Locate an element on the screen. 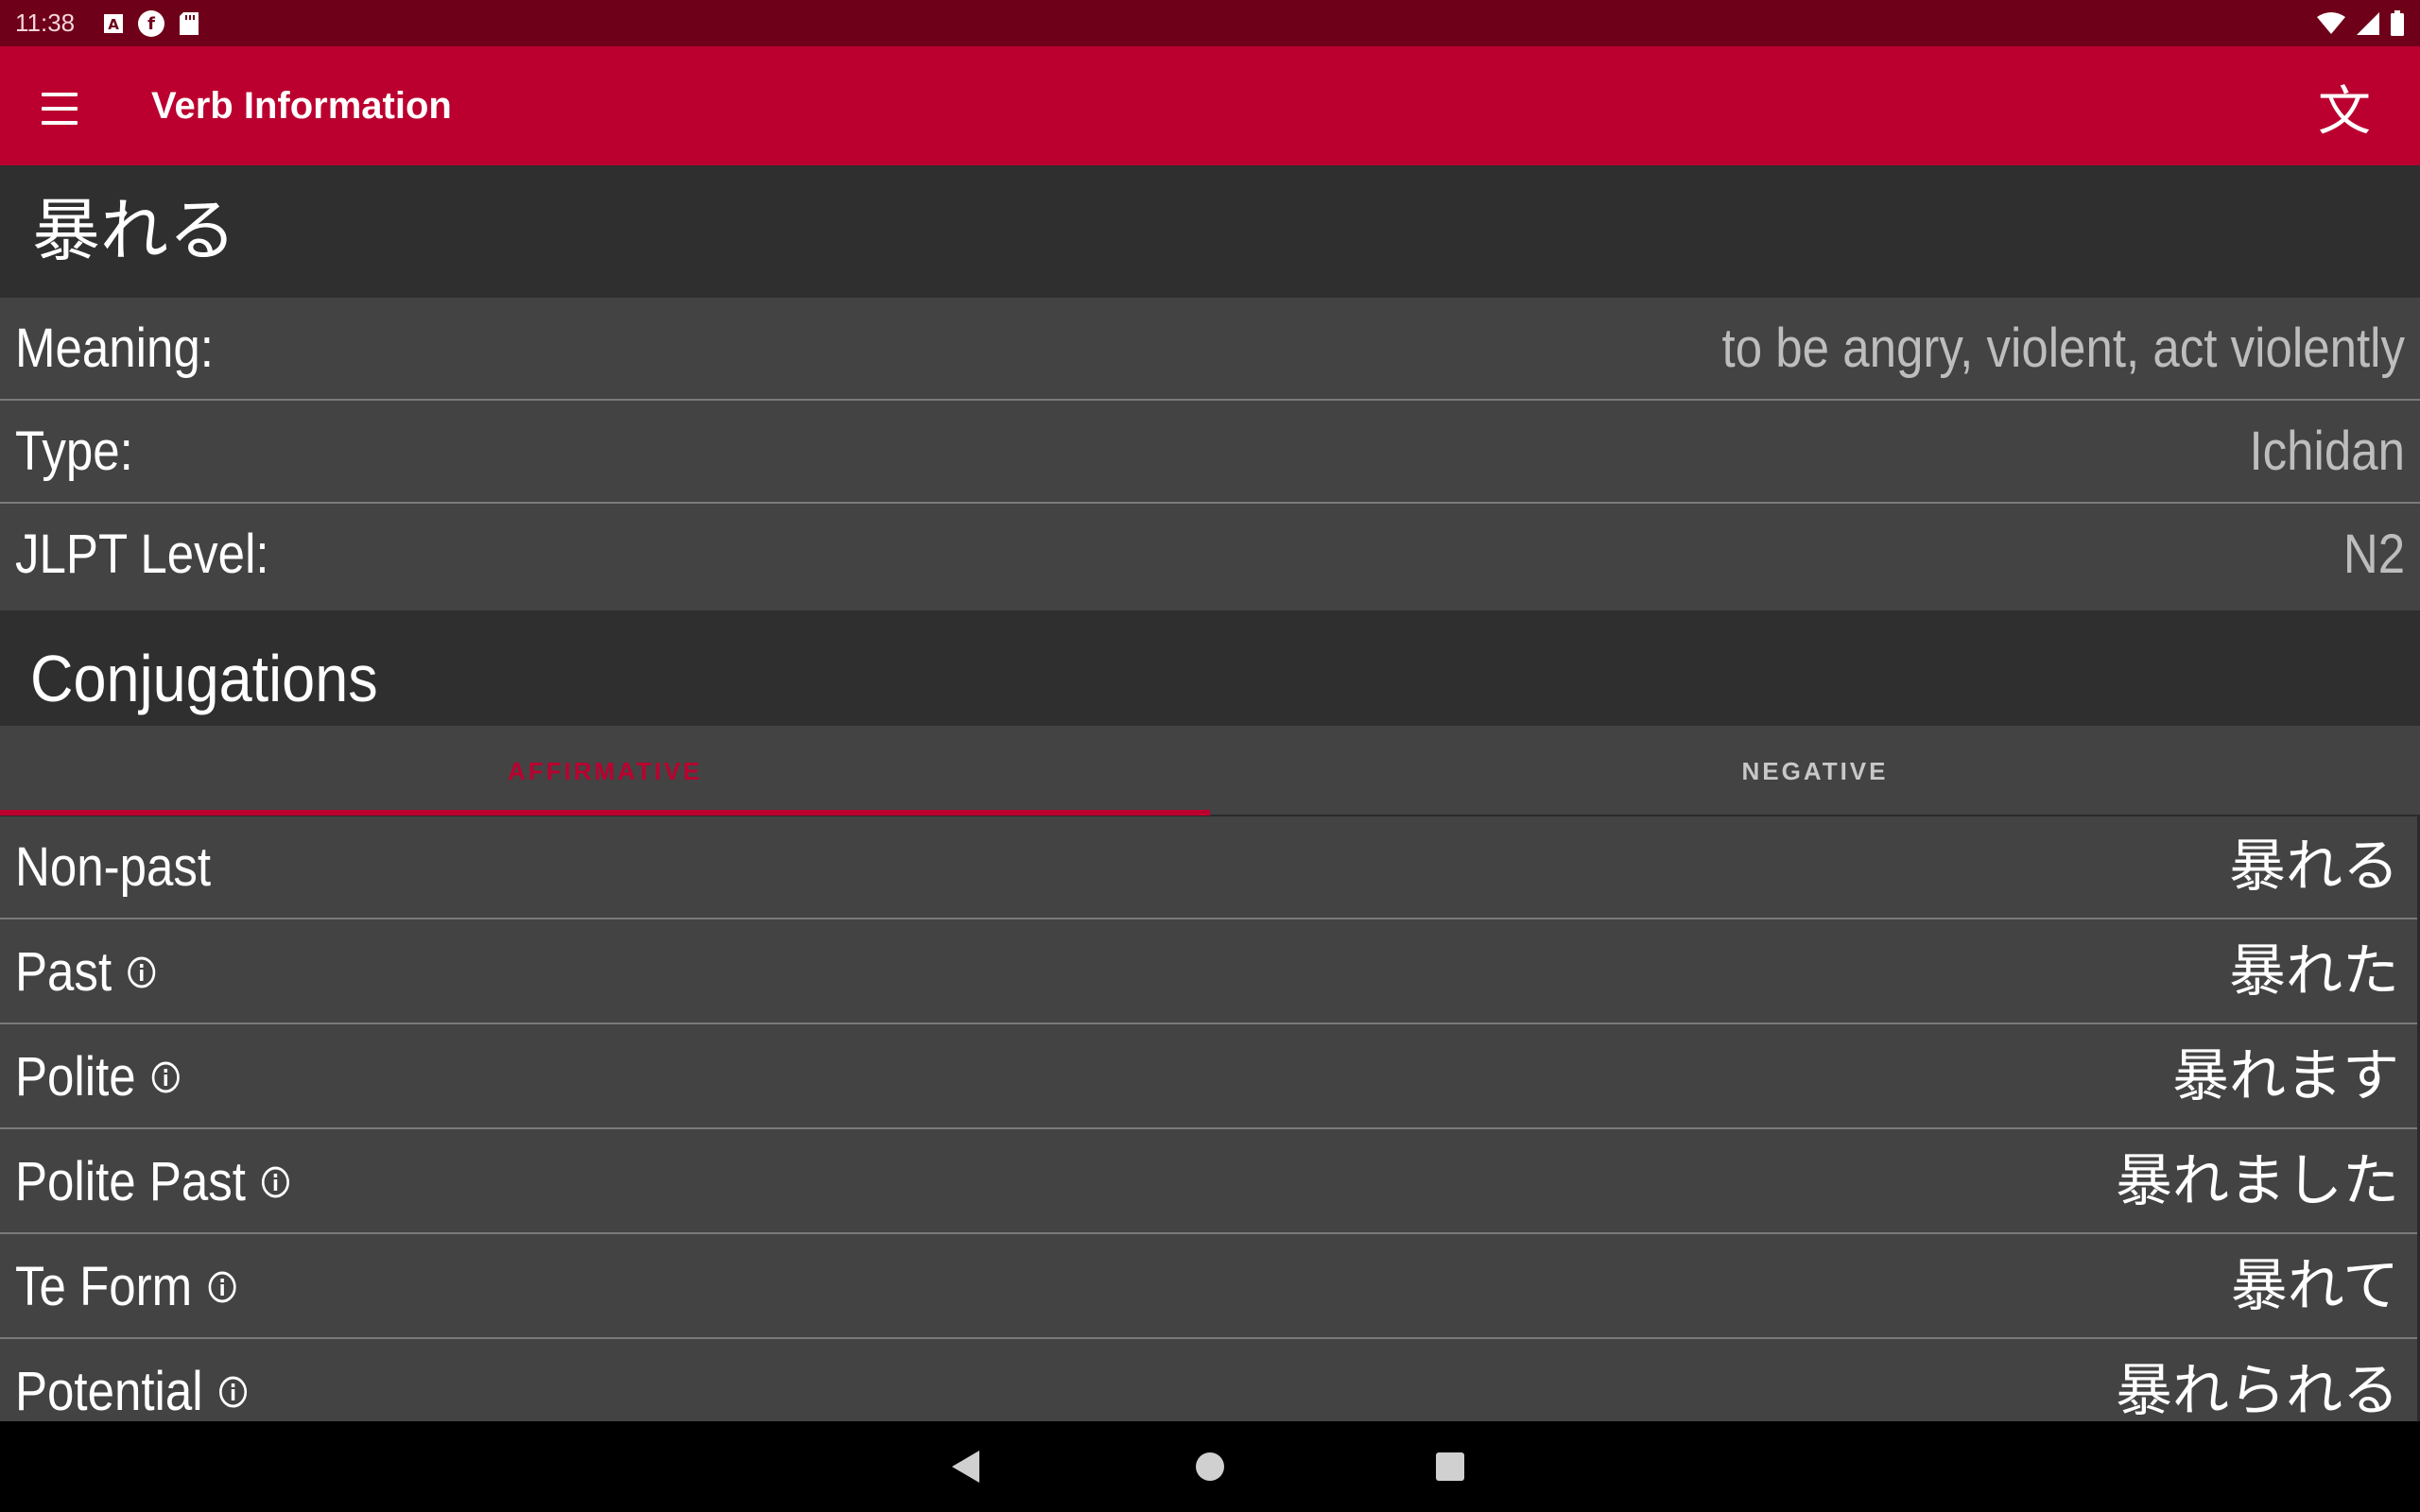  conjugation-label-text: Past is located at coordinates (63, 972).